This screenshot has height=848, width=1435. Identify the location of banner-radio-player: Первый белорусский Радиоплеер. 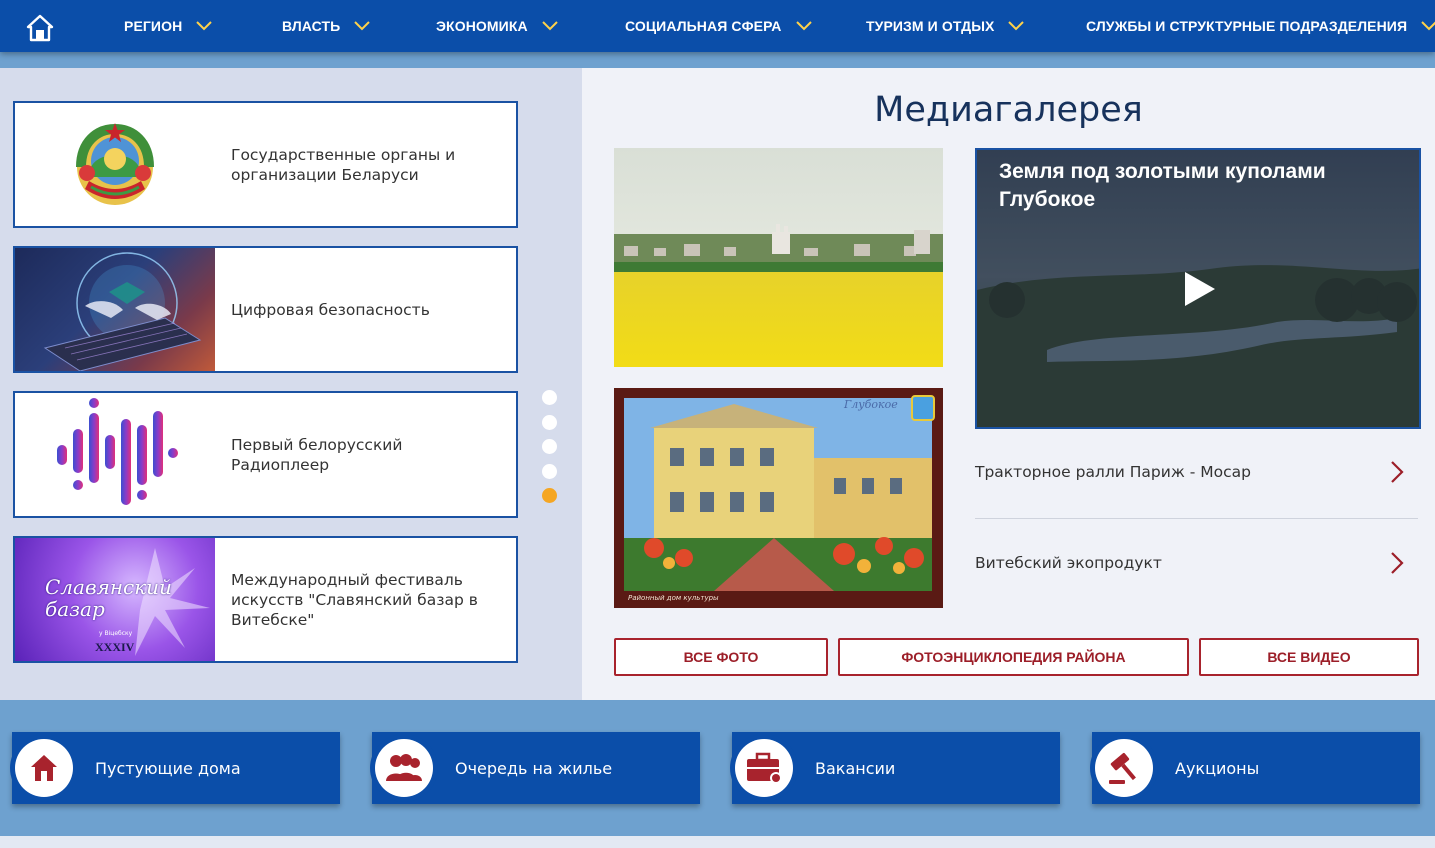
(265, 454).